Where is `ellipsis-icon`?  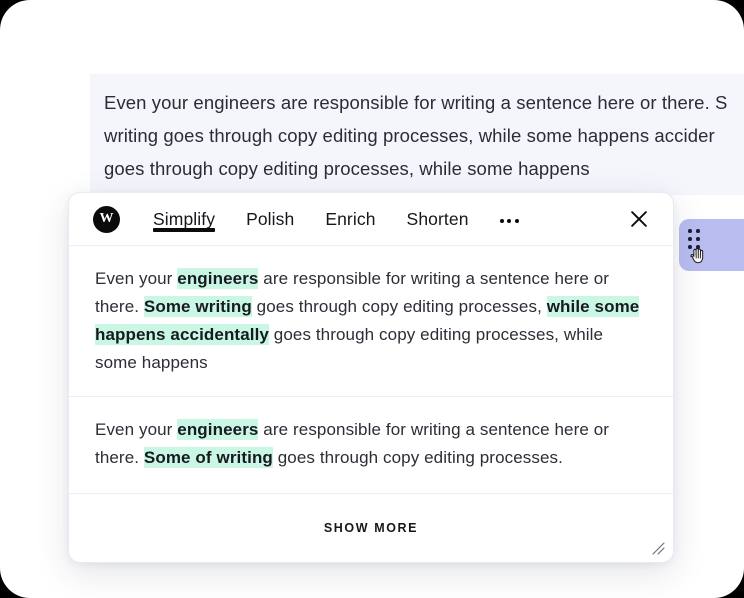 ellipsis-icon is located at coordinates (509, 220).